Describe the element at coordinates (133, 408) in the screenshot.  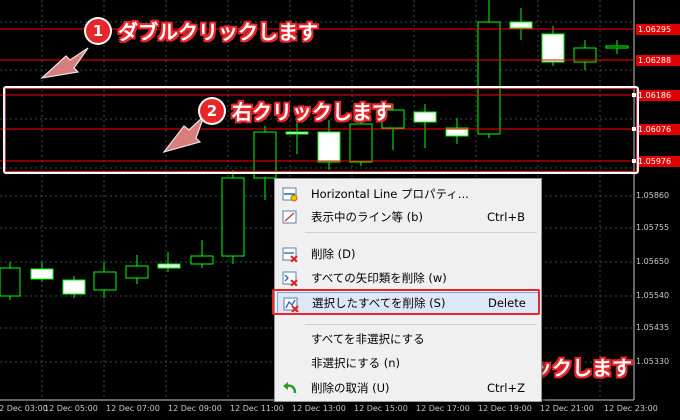
I see `time-tick: 12 Dec 07:00` at that location.